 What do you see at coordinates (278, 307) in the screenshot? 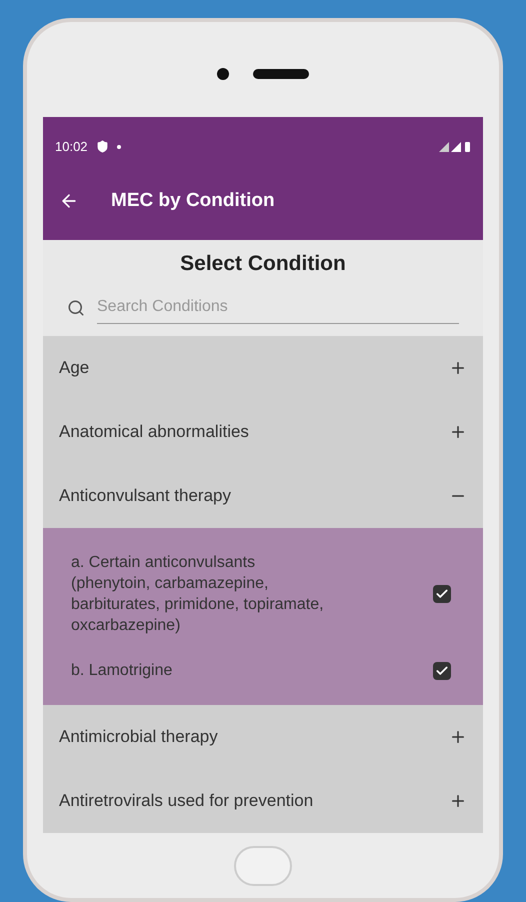
I see `search-field: Search Conditions` at bounding box center [278, 307].